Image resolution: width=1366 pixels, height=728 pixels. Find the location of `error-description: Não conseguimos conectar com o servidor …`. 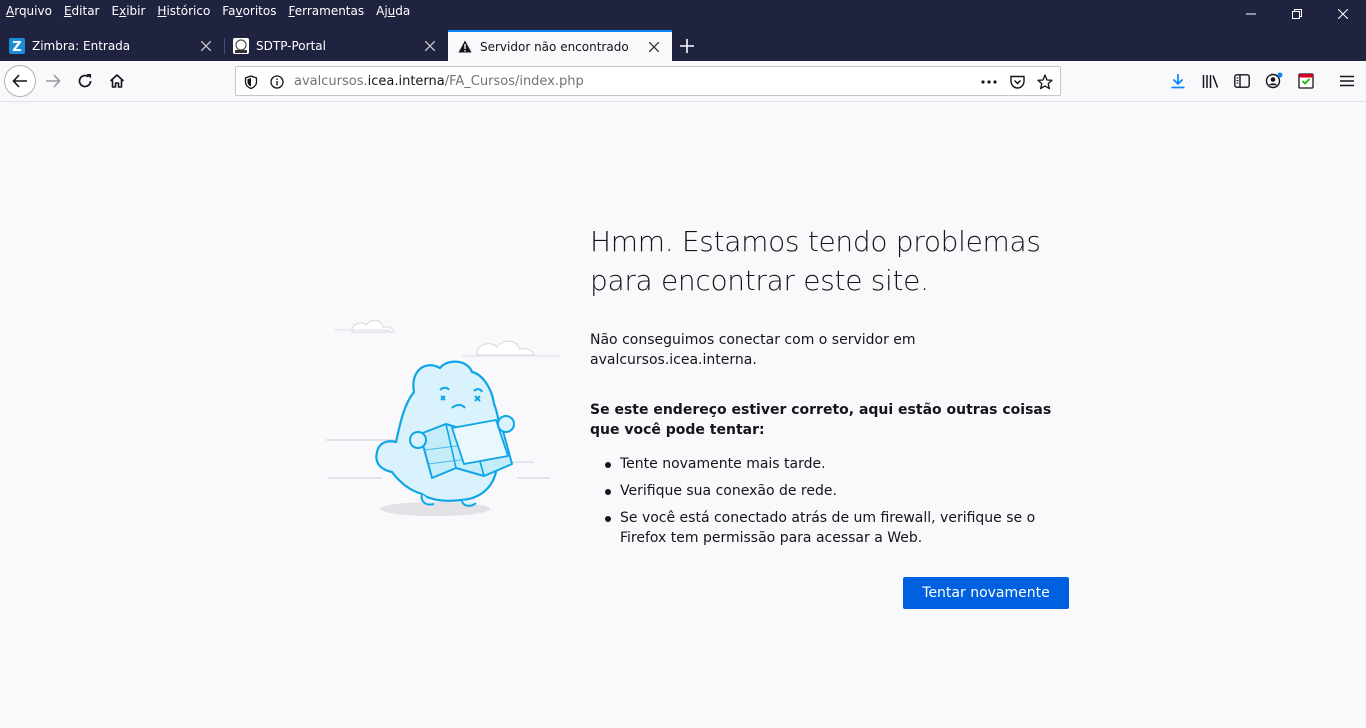

error-description: Não conseguimos conectar com o servidor … is located at coordinates (753, 350).